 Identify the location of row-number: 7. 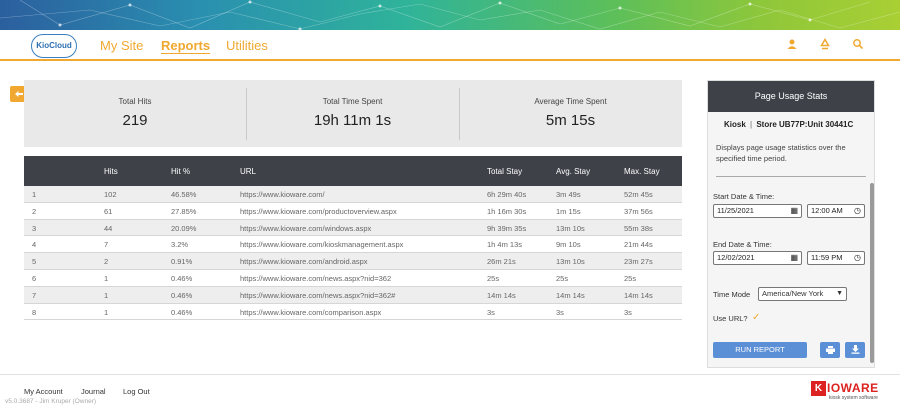
(34, 295).